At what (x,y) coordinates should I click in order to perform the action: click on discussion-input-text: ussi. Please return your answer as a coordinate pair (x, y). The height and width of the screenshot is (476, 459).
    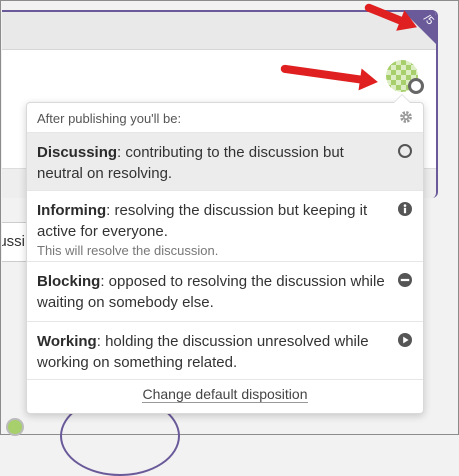
    Looking at the image, I should click on (13, 241).